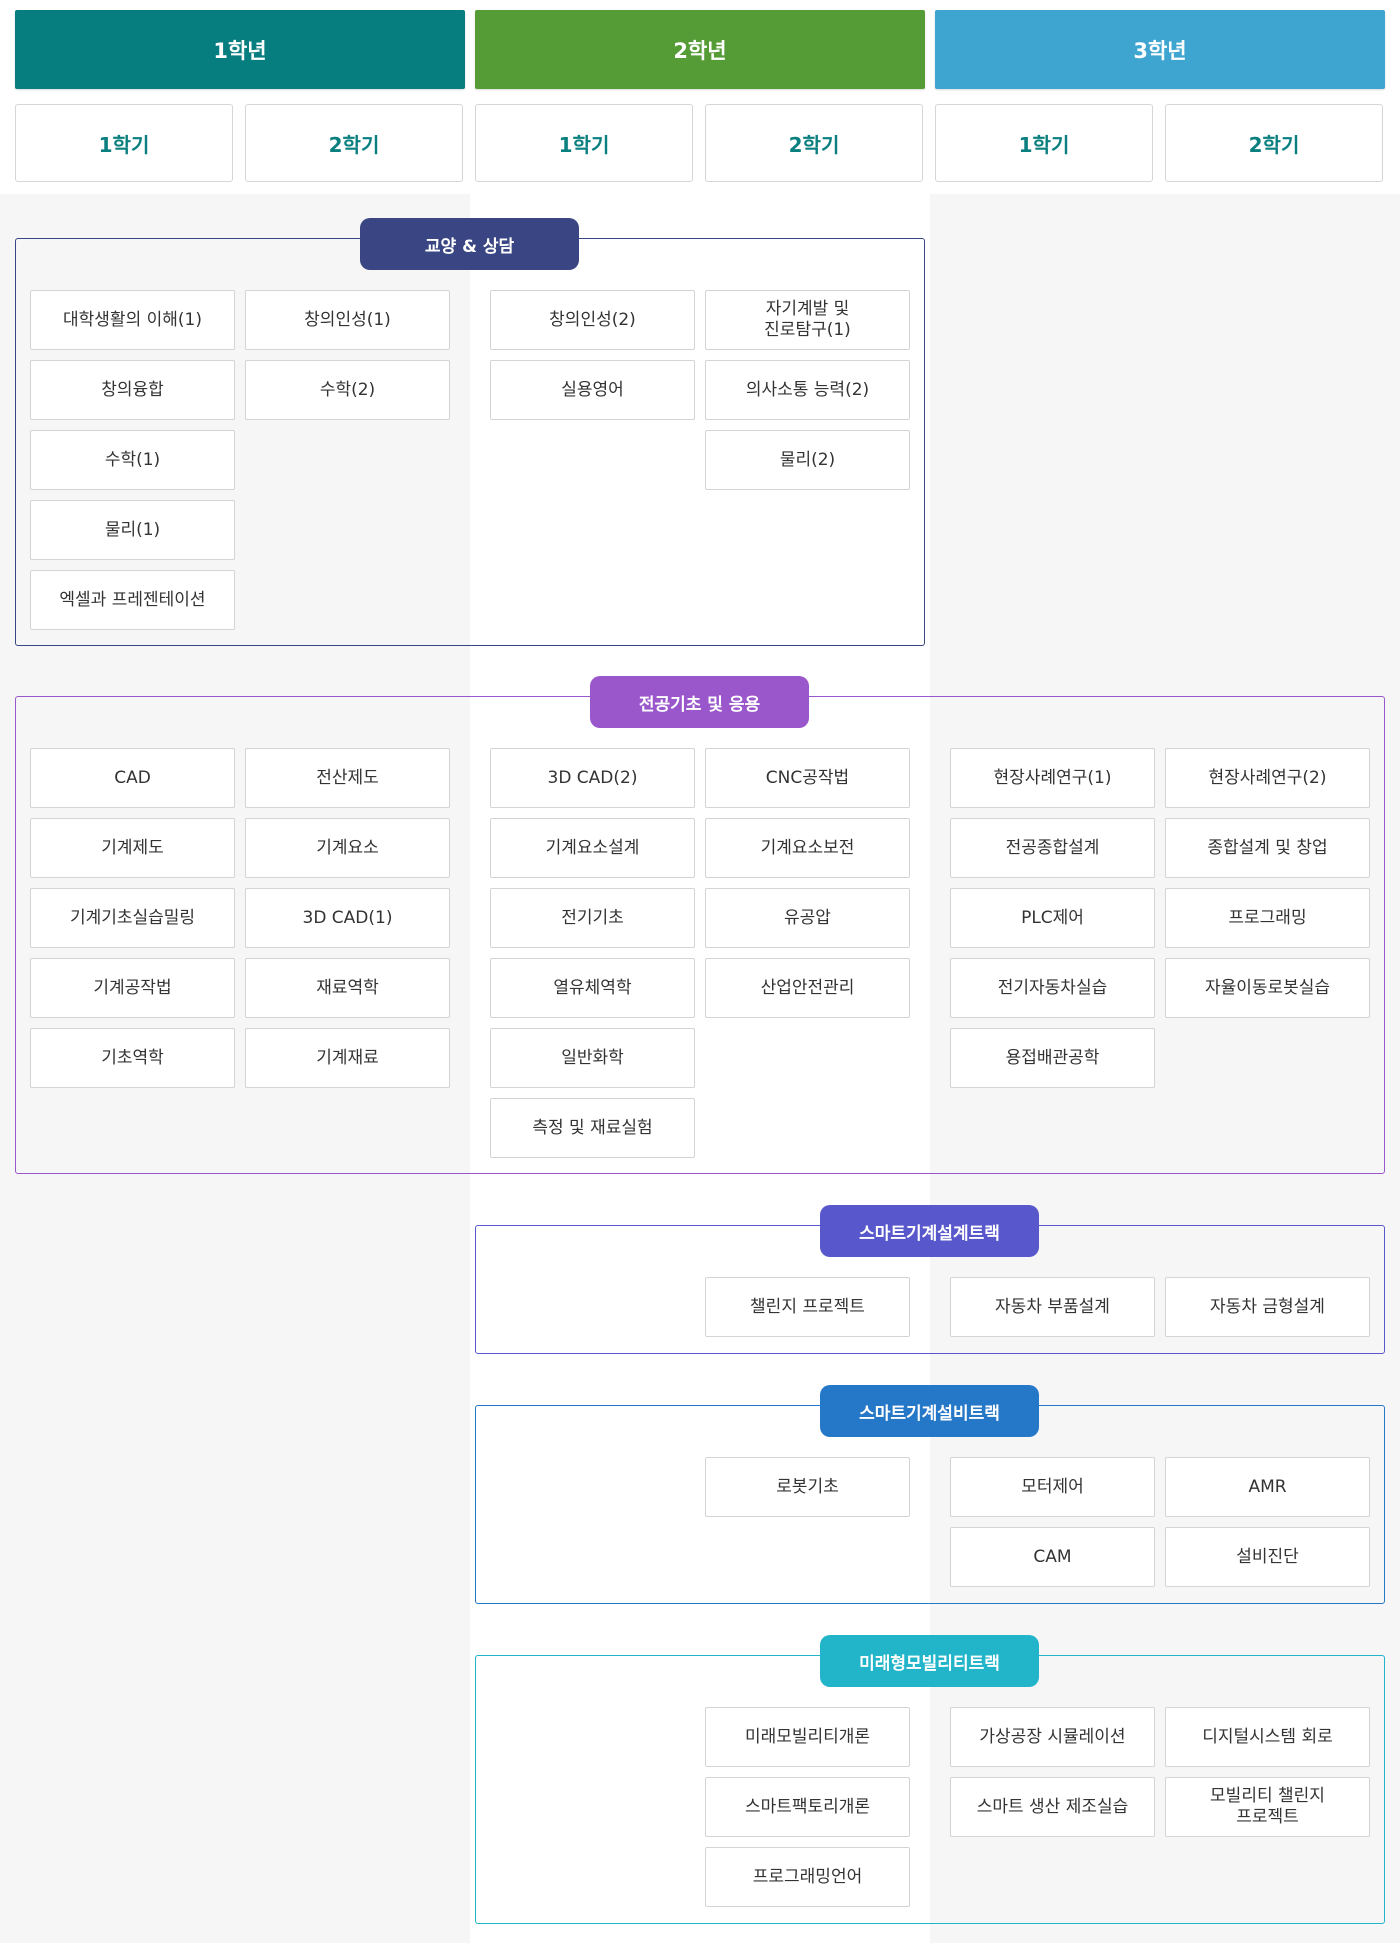  I want to click on course-button: 창의융합, so click(132, 390).